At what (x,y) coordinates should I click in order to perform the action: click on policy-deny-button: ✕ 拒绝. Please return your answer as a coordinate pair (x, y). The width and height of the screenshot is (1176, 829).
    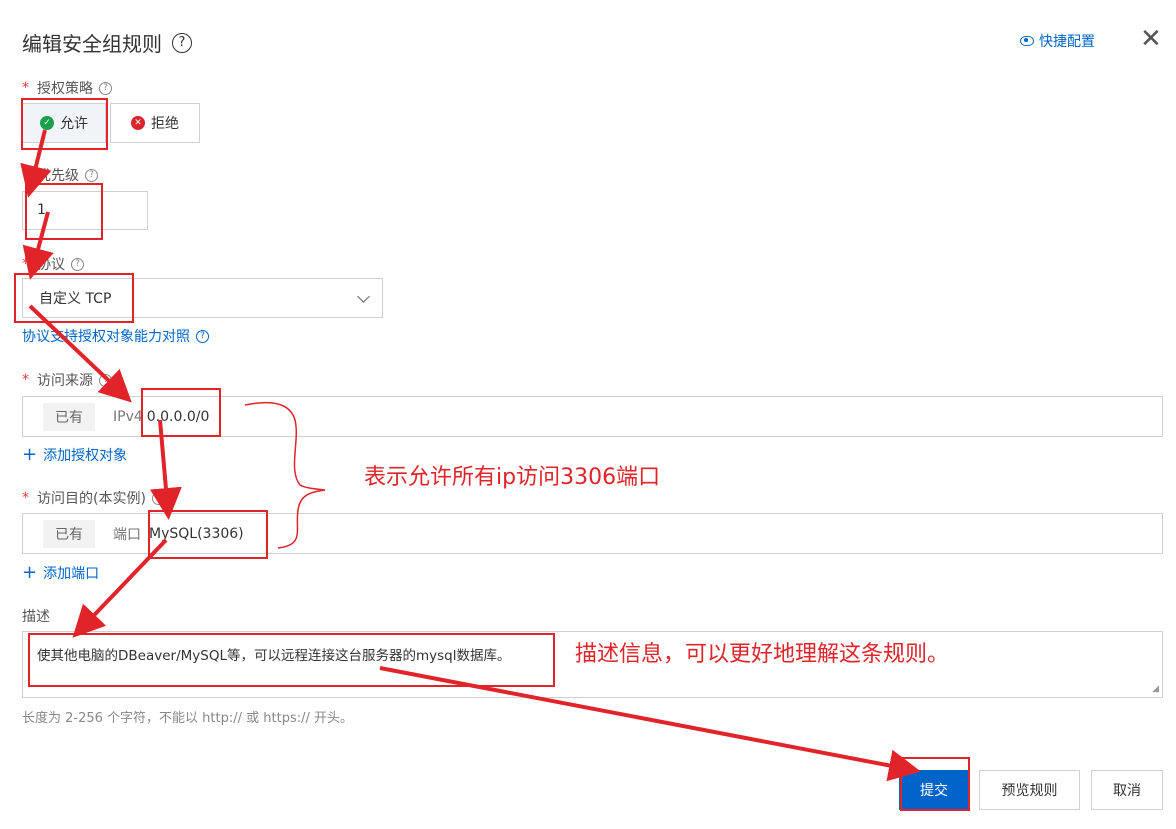
    Looking at the image, I should click on (155, 123).